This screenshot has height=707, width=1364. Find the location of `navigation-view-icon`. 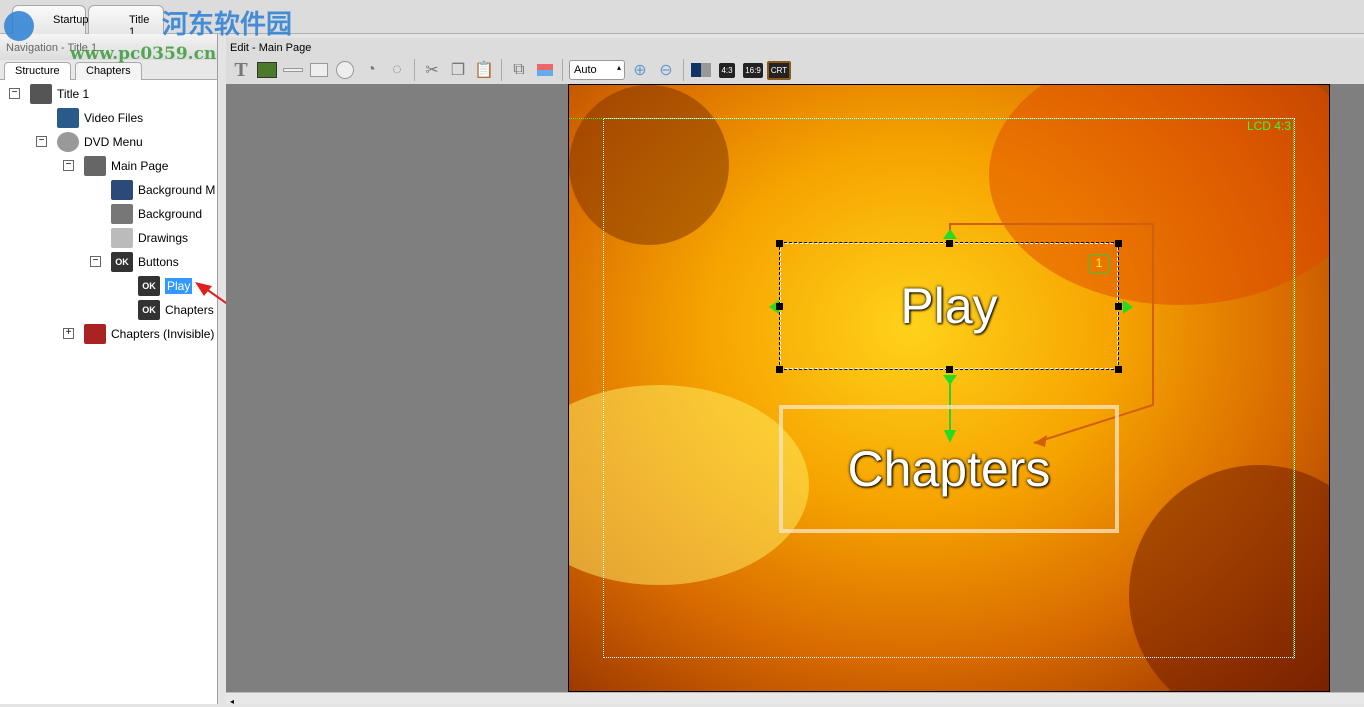

navigation-view-icon is located at coordinates (701, 70).